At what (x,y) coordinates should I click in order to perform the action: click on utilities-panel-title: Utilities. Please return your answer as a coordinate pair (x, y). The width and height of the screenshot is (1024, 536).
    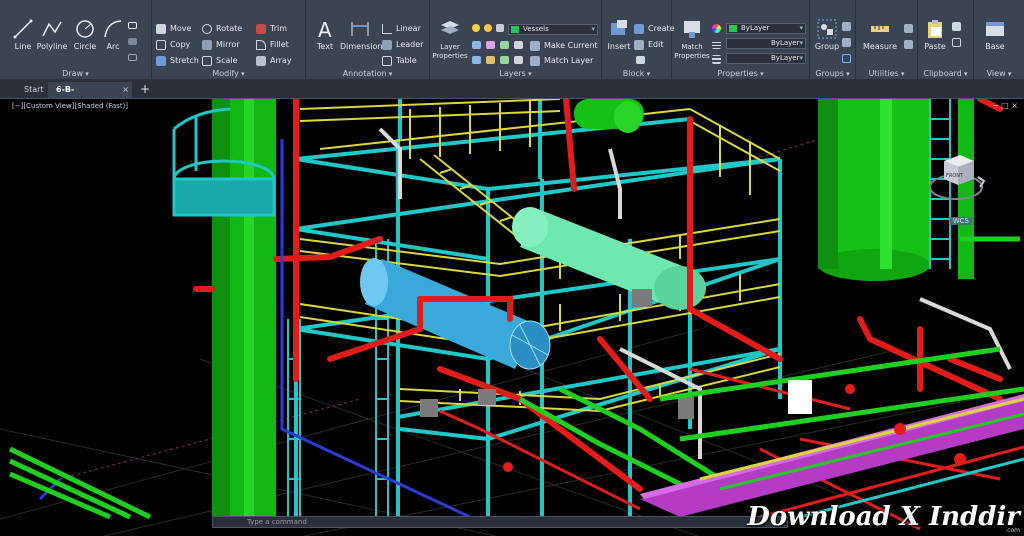
    Looking at the image, I should click on (886, 73).